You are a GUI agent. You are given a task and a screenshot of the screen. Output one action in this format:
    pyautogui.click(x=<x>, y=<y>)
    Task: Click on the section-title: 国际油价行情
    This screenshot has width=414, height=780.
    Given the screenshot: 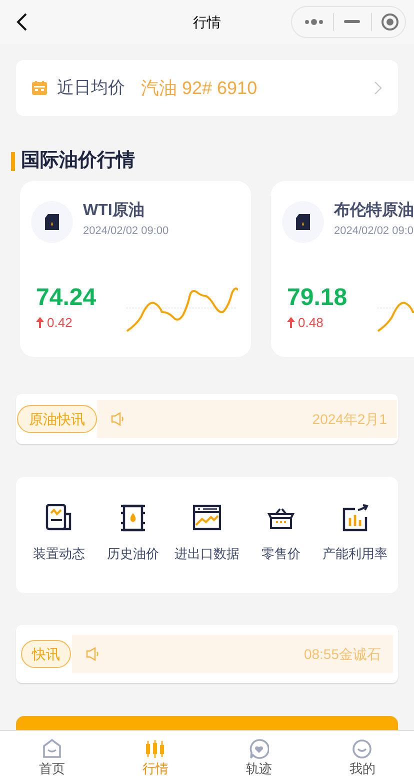 What is the action you would take?
    pyautogui.click(x=78, y=161)
    